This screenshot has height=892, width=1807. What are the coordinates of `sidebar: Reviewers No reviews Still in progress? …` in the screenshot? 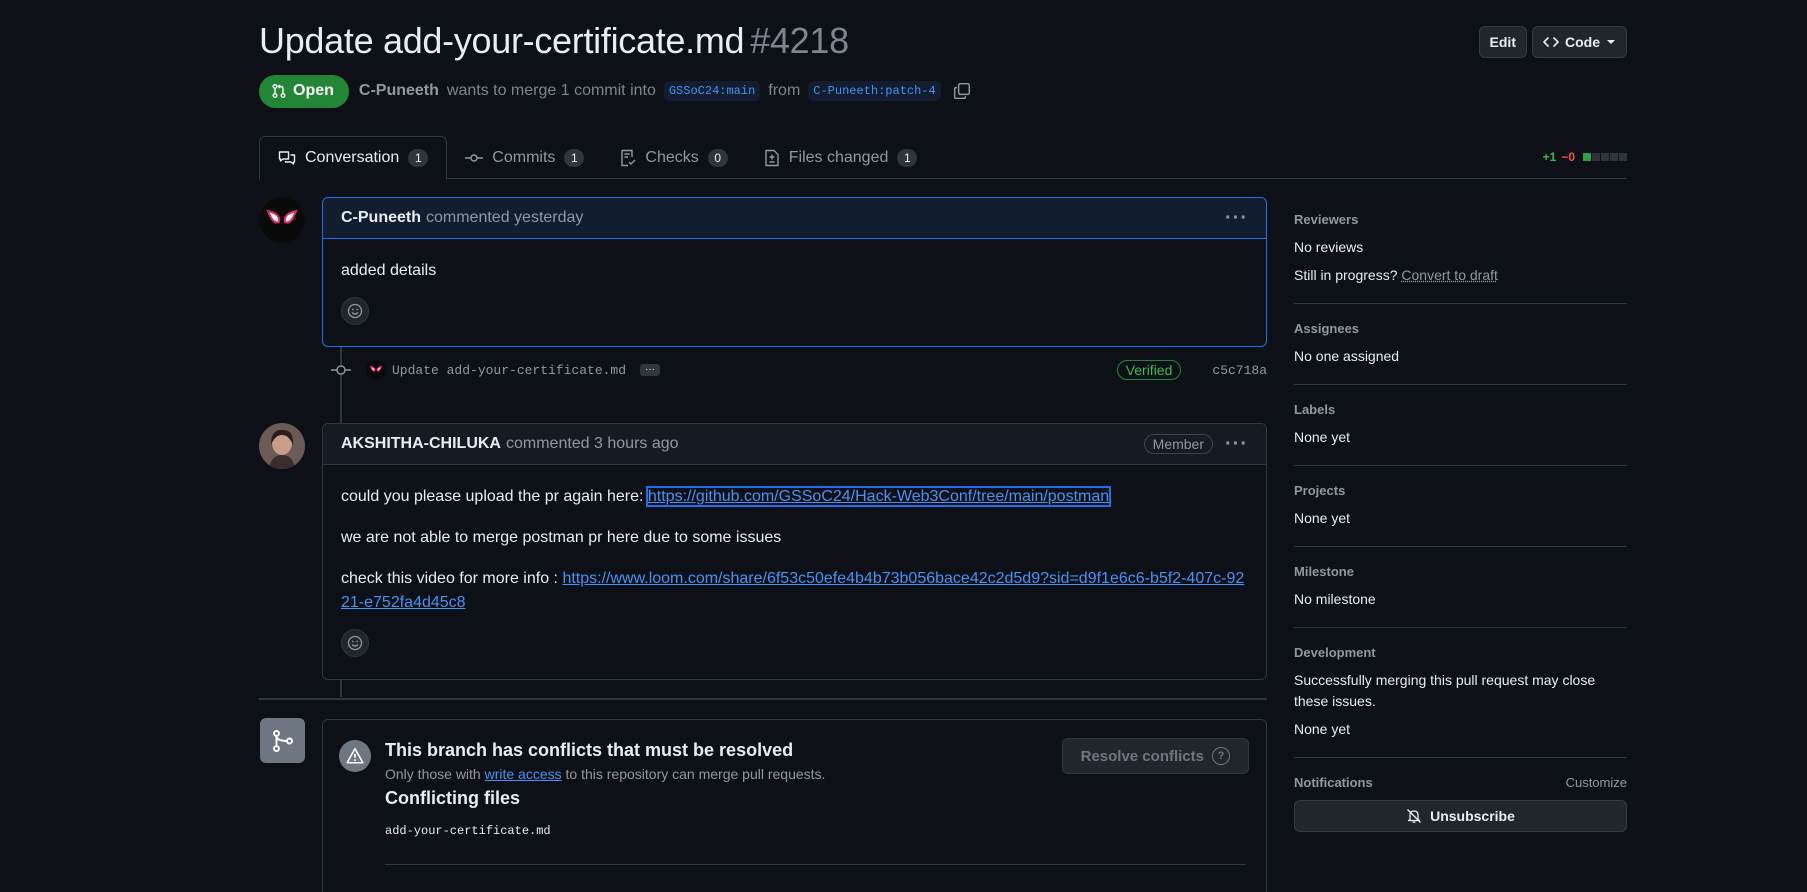 It's located at (1460, 522).